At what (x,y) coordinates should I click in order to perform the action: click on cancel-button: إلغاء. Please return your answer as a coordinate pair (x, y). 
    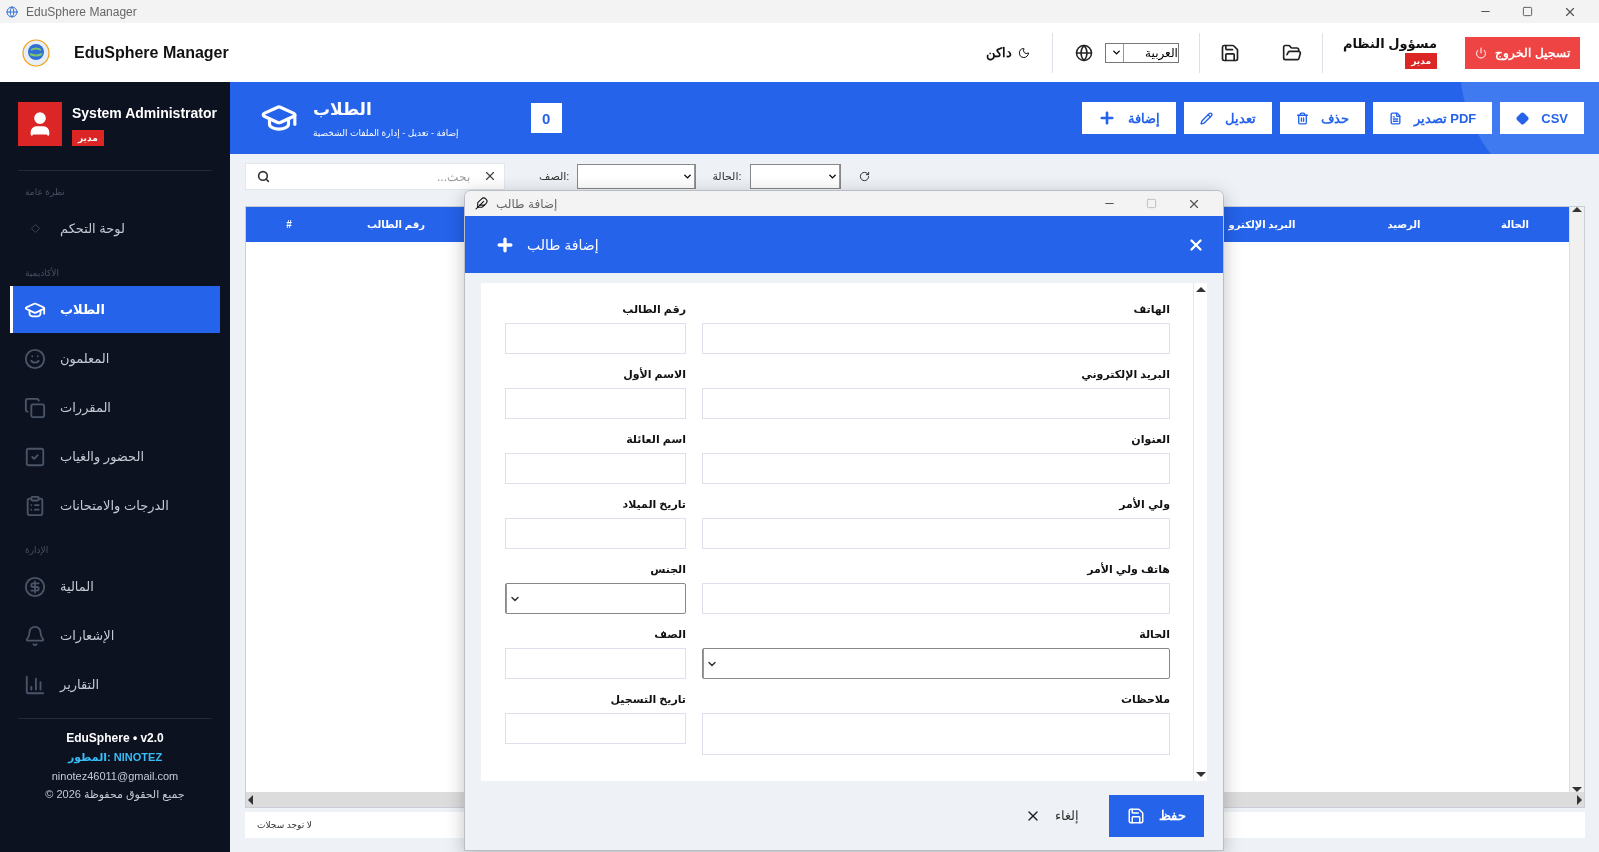
    Looking at the image, I should click on (1052, 815).